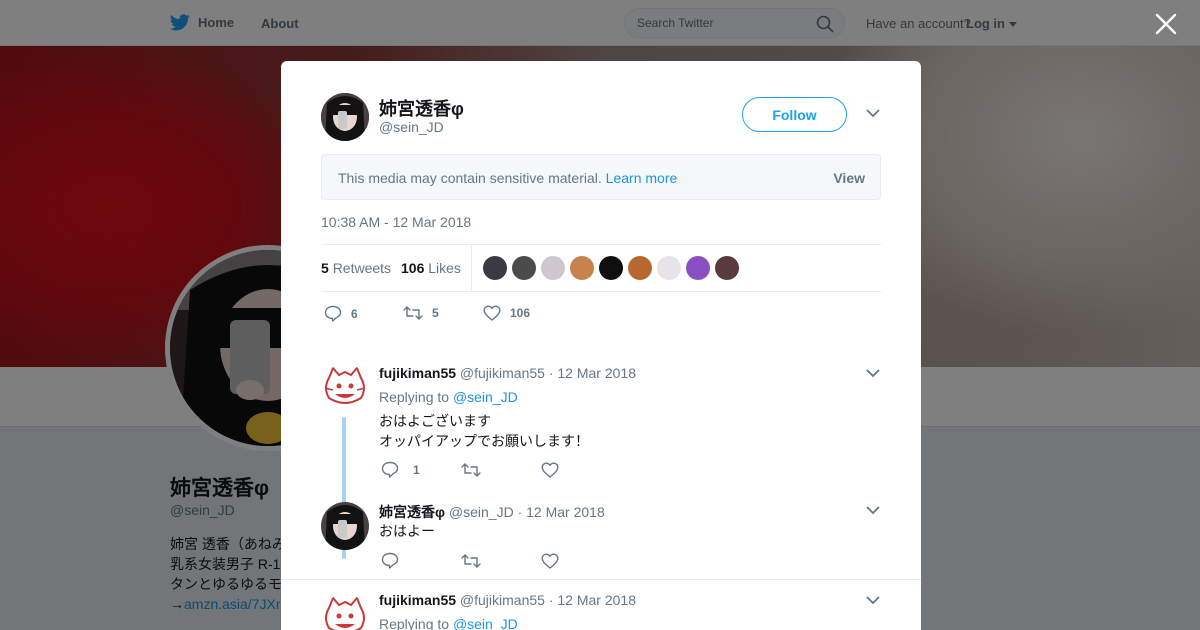 The image size is (1200, 630). I want to click on reply-text: おはよー, so click(407, 531).